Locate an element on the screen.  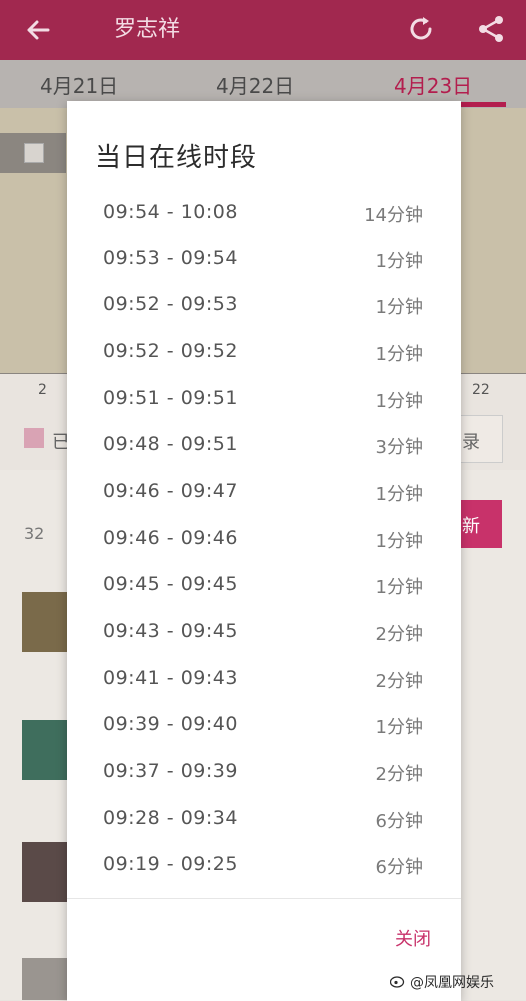
arrow-left-icon is located at coordinates (38, 30).